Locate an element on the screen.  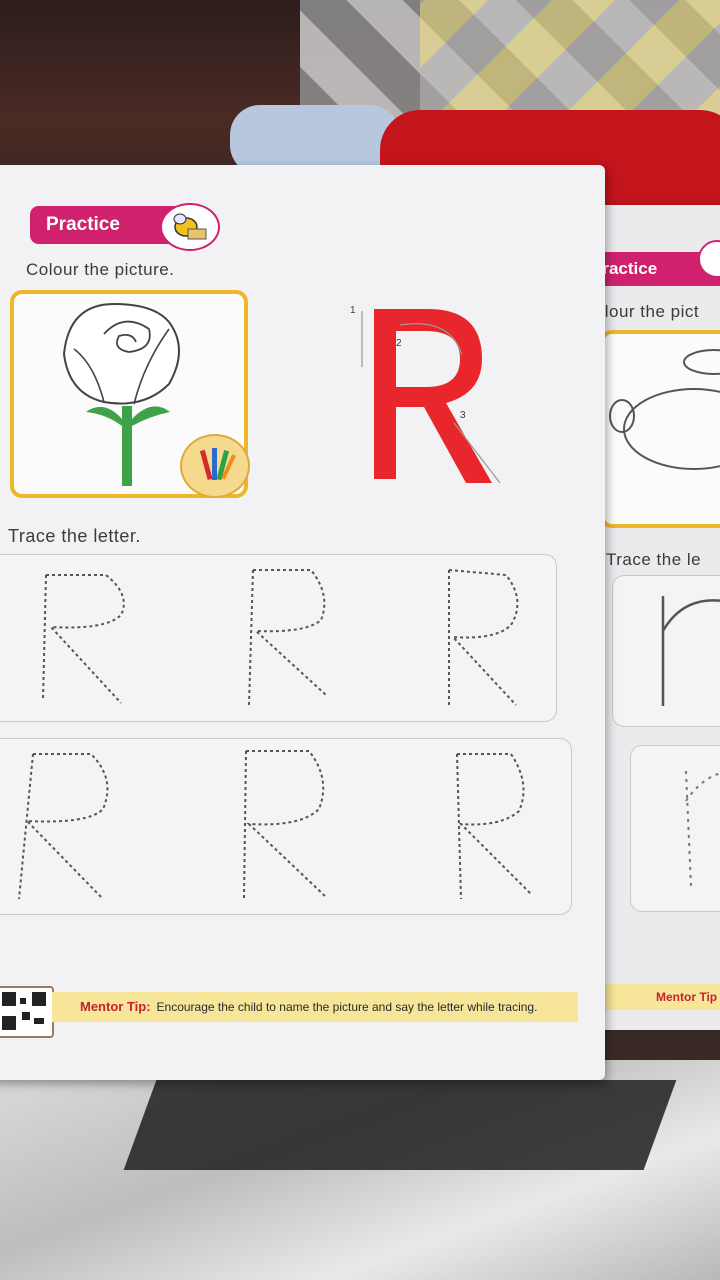
right-mentor-tip-label: Mentor Tip is located at coordinates (662, 997).